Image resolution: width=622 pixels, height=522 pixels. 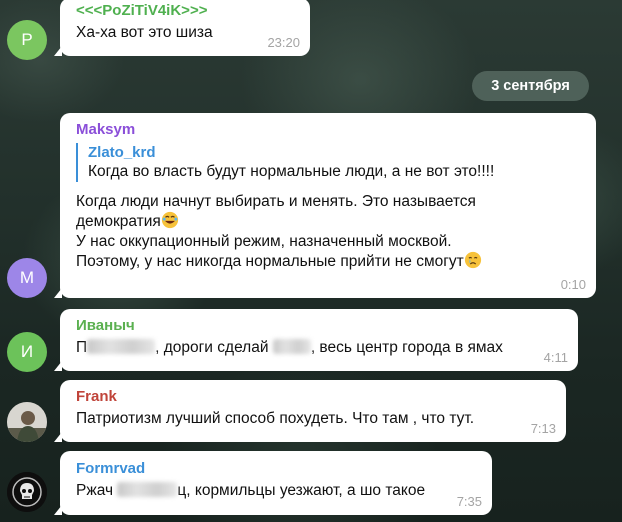 I want to click on laughing-face-emoji-icon, so click(x=169, y=220).